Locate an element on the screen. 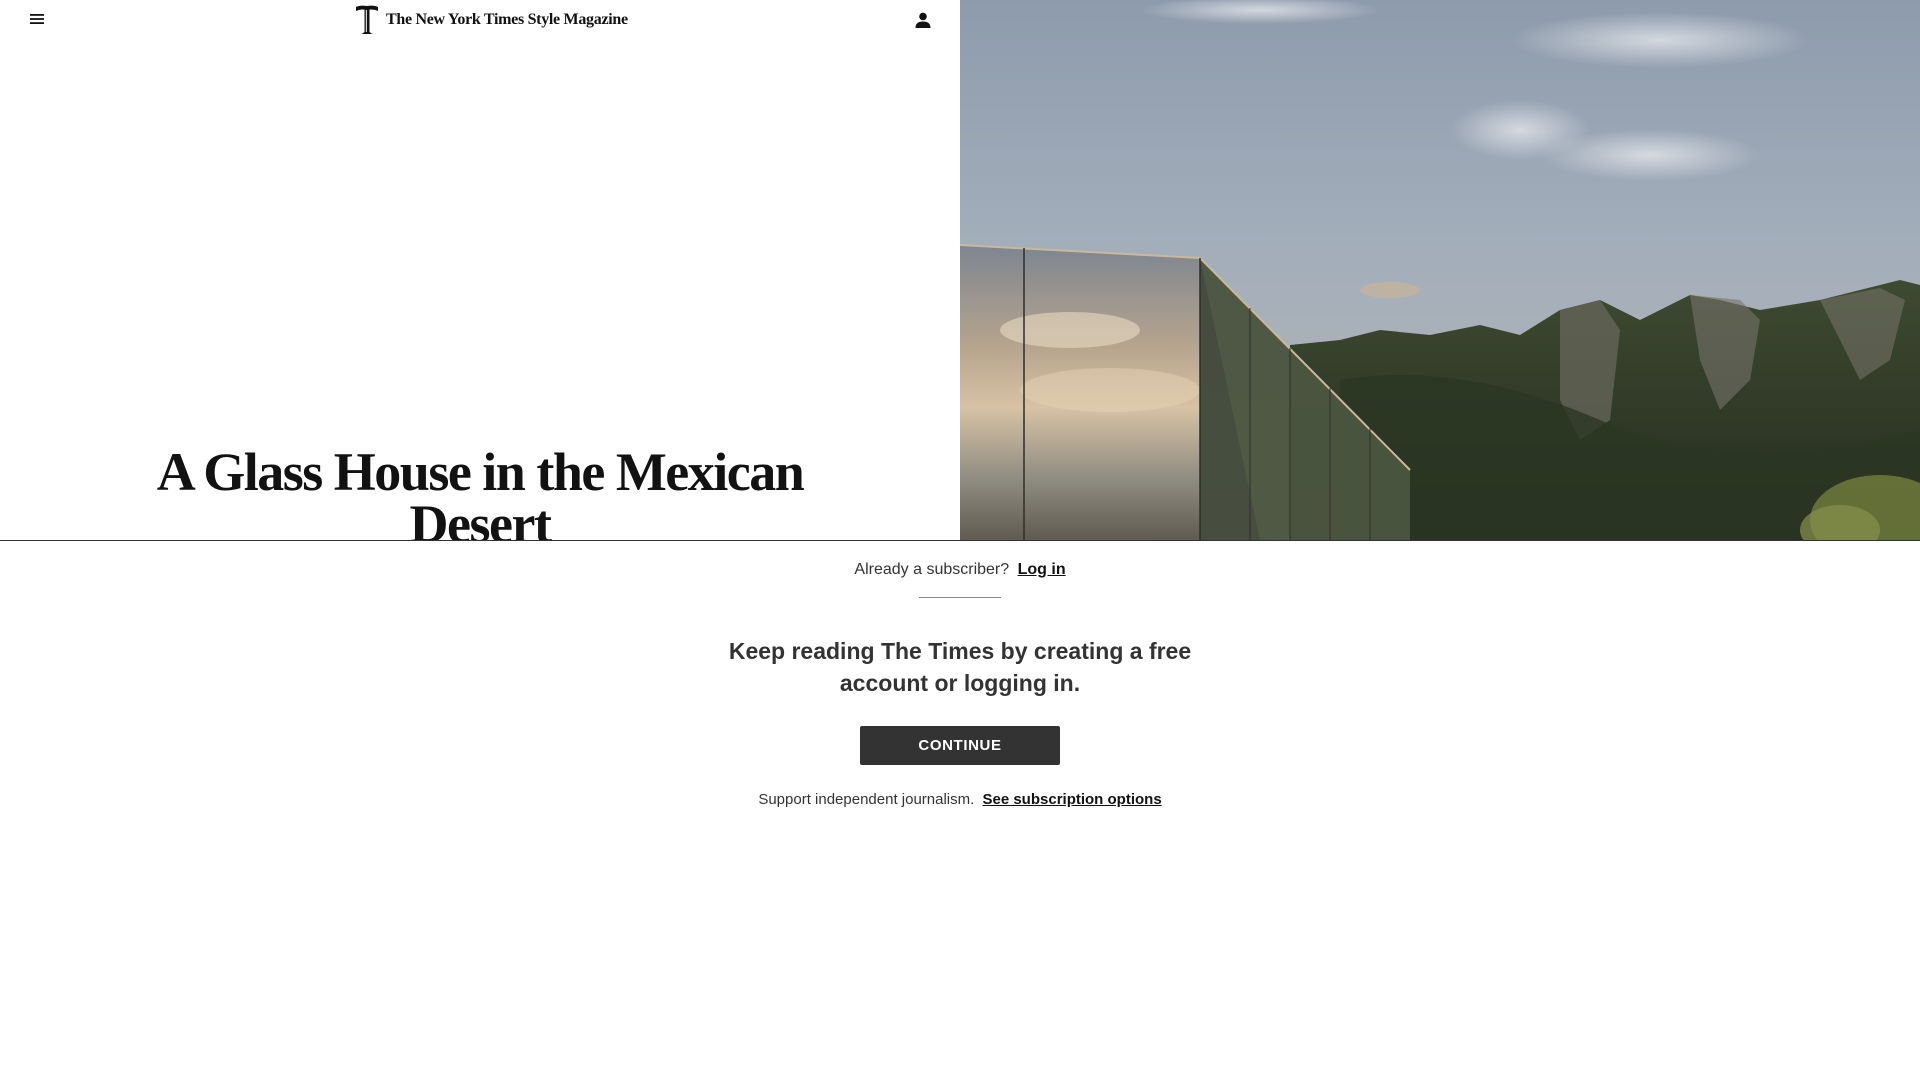 The image size is (1920, 1080). gate-divider is located at coordinates (960, 597).